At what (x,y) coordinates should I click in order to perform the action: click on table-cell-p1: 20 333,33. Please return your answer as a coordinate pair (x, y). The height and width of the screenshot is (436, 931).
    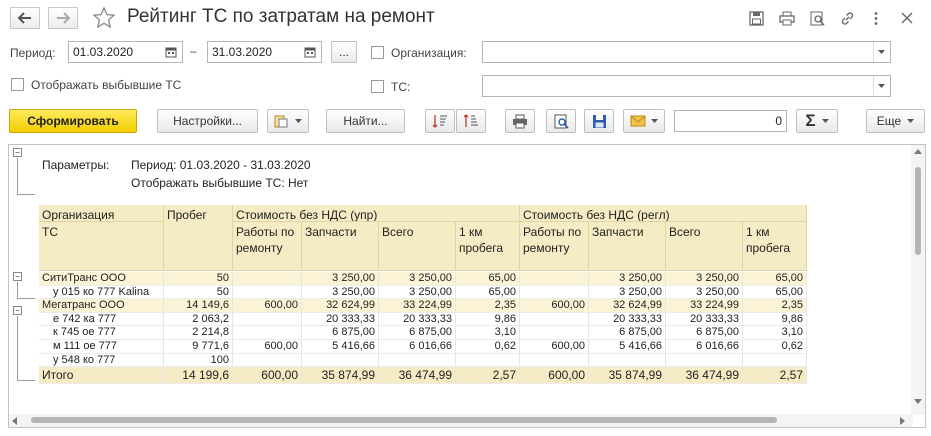
    Looking at the image, I should click on (340, 319).